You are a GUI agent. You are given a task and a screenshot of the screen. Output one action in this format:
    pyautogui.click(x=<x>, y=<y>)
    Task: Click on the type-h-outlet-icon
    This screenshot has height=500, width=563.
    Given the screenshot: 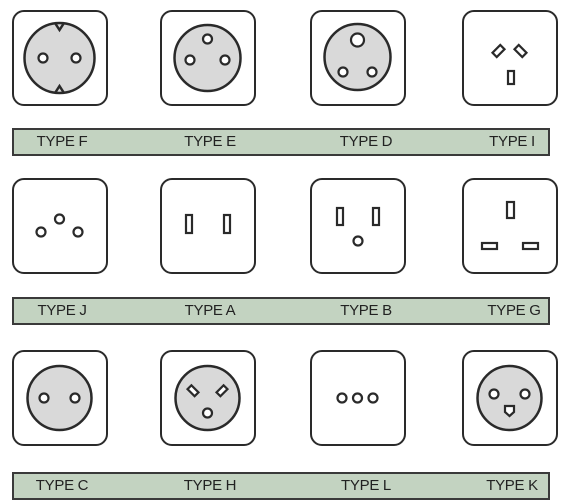 What is the action you would take?
    pyautogui.click(x=207, y=398)
    